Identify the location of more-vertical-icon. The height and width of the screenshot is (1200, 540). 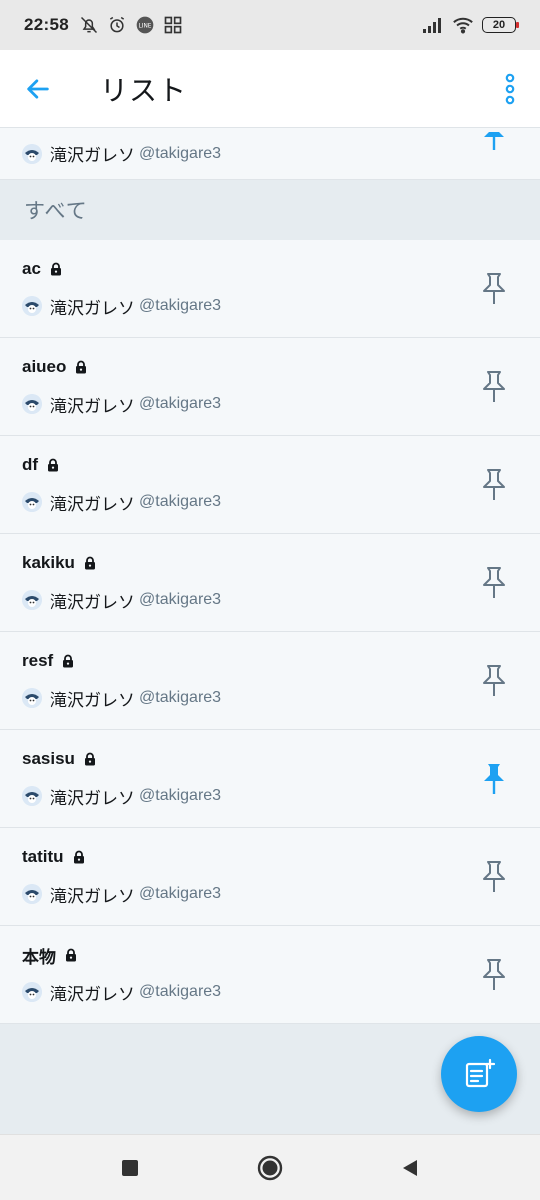
(510, 88).